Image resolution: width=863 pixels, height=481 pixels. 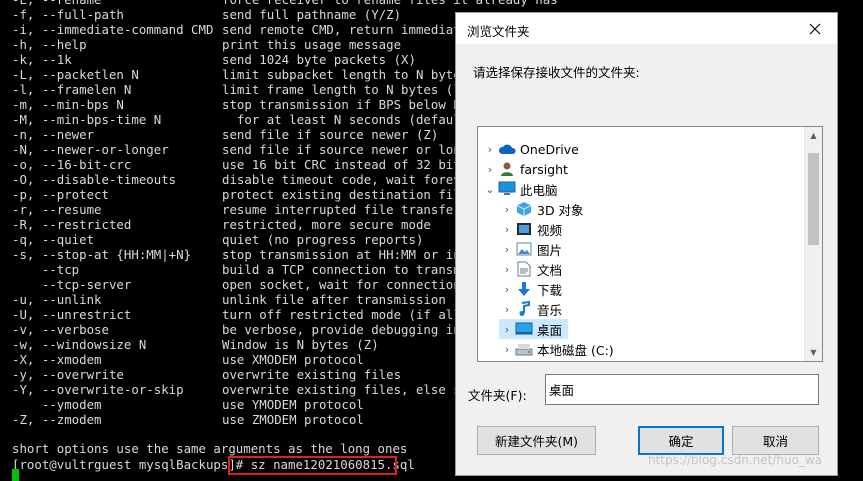 What do you see at coordinates (356, 164) in the screenshot?
I see `option-description: use 16 bit CRC instead of 32 bit CRC` at bounding box center [356, 164].